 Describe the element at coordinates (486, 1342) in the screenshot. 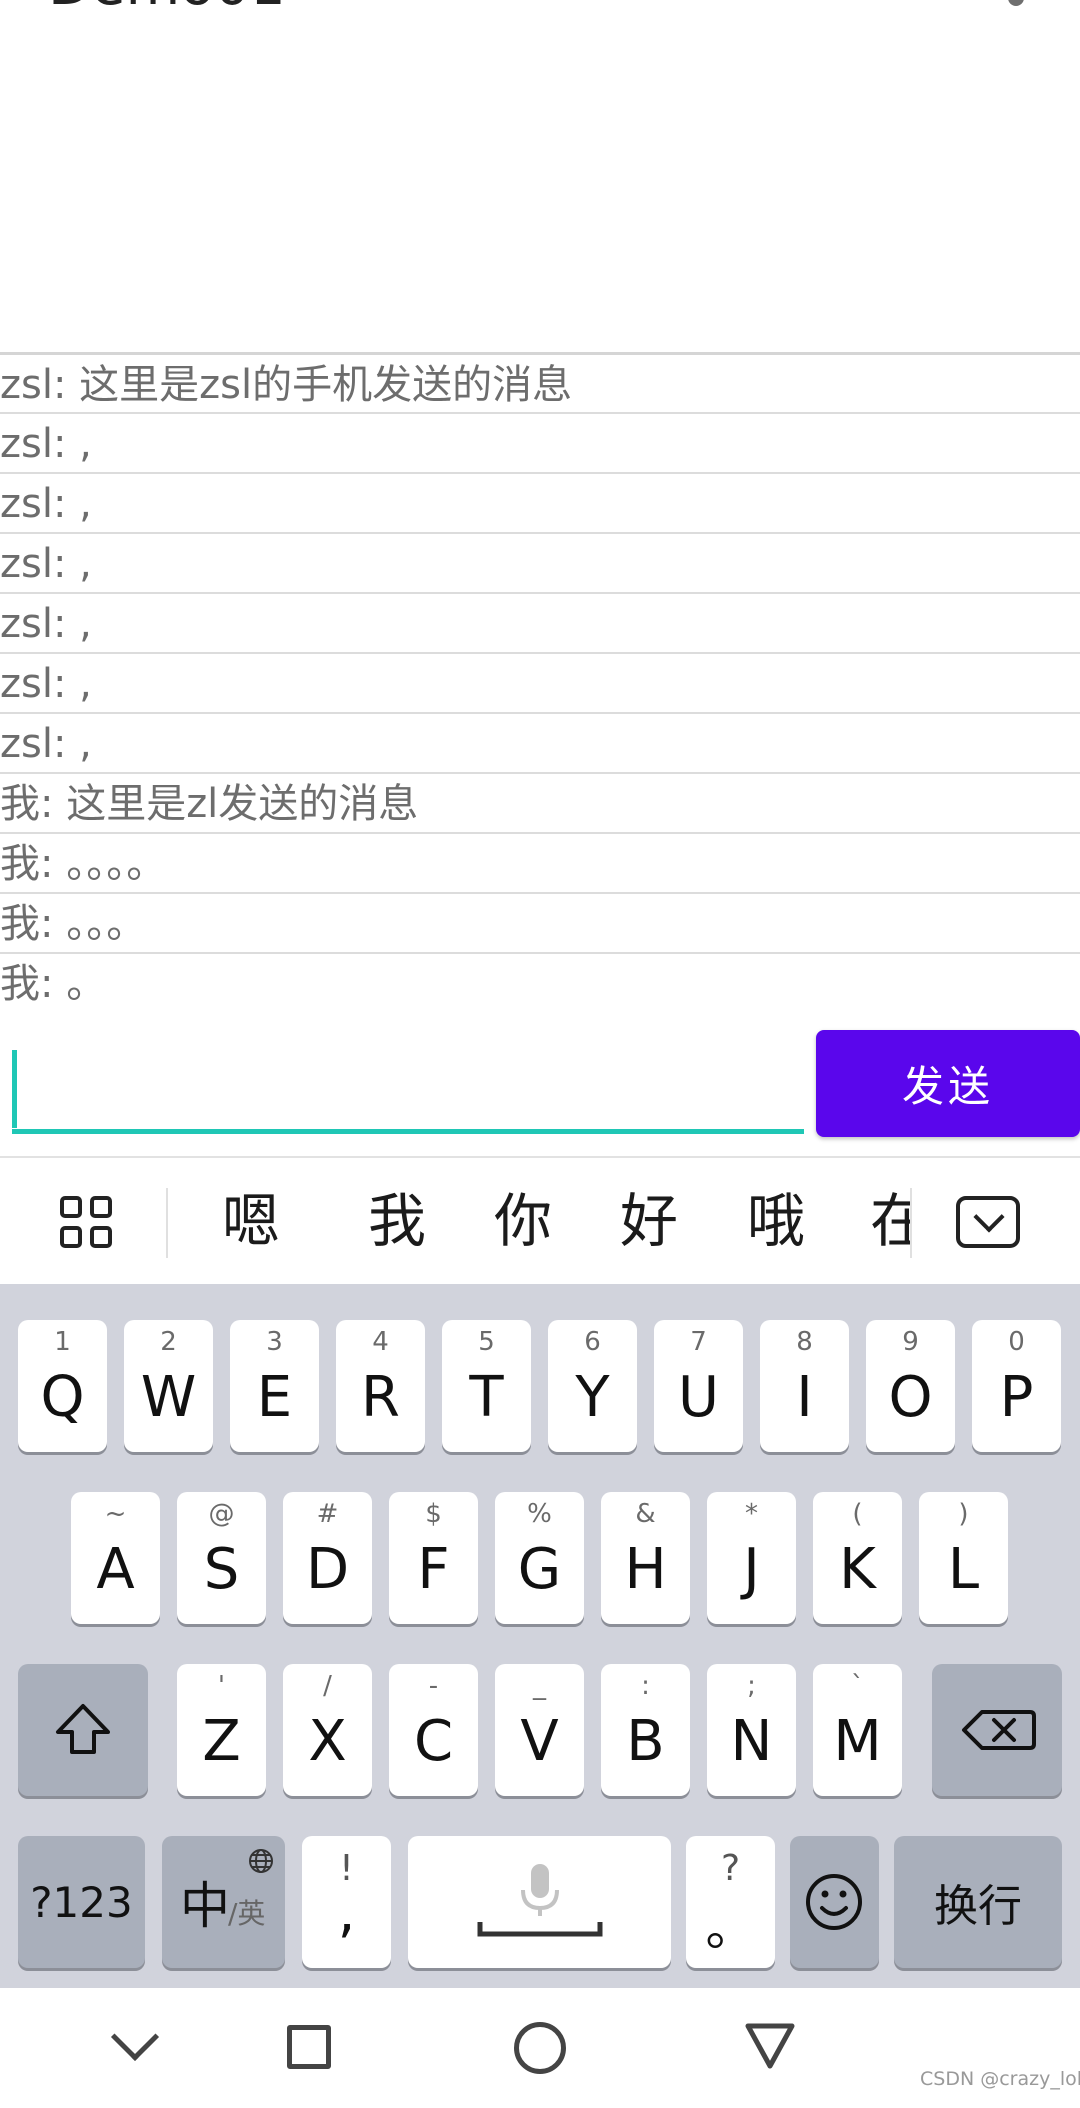

I see `key-sub-label: 5` at that location.